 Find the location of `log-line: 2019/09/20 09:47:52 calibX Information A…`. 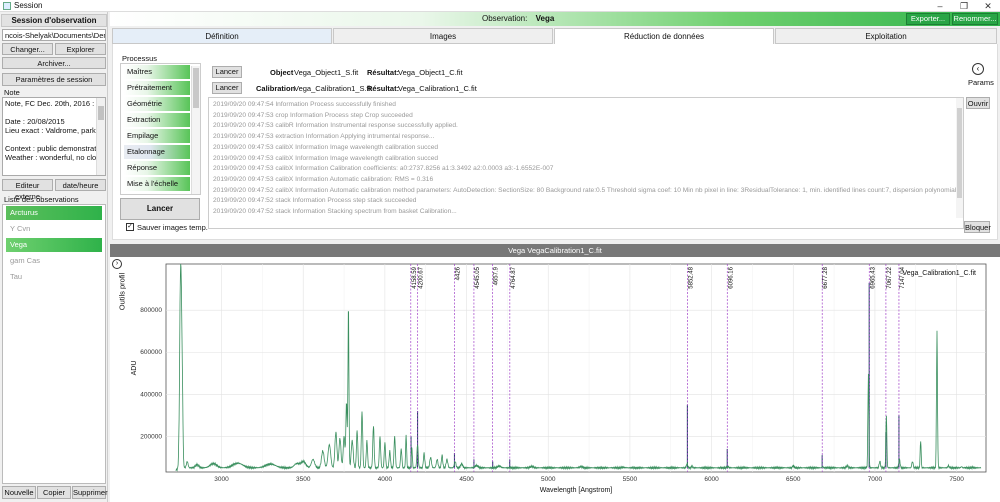

log-line: 2019/09/20 09:47:52 calibX Information A… is located at coordinates (588, 190).